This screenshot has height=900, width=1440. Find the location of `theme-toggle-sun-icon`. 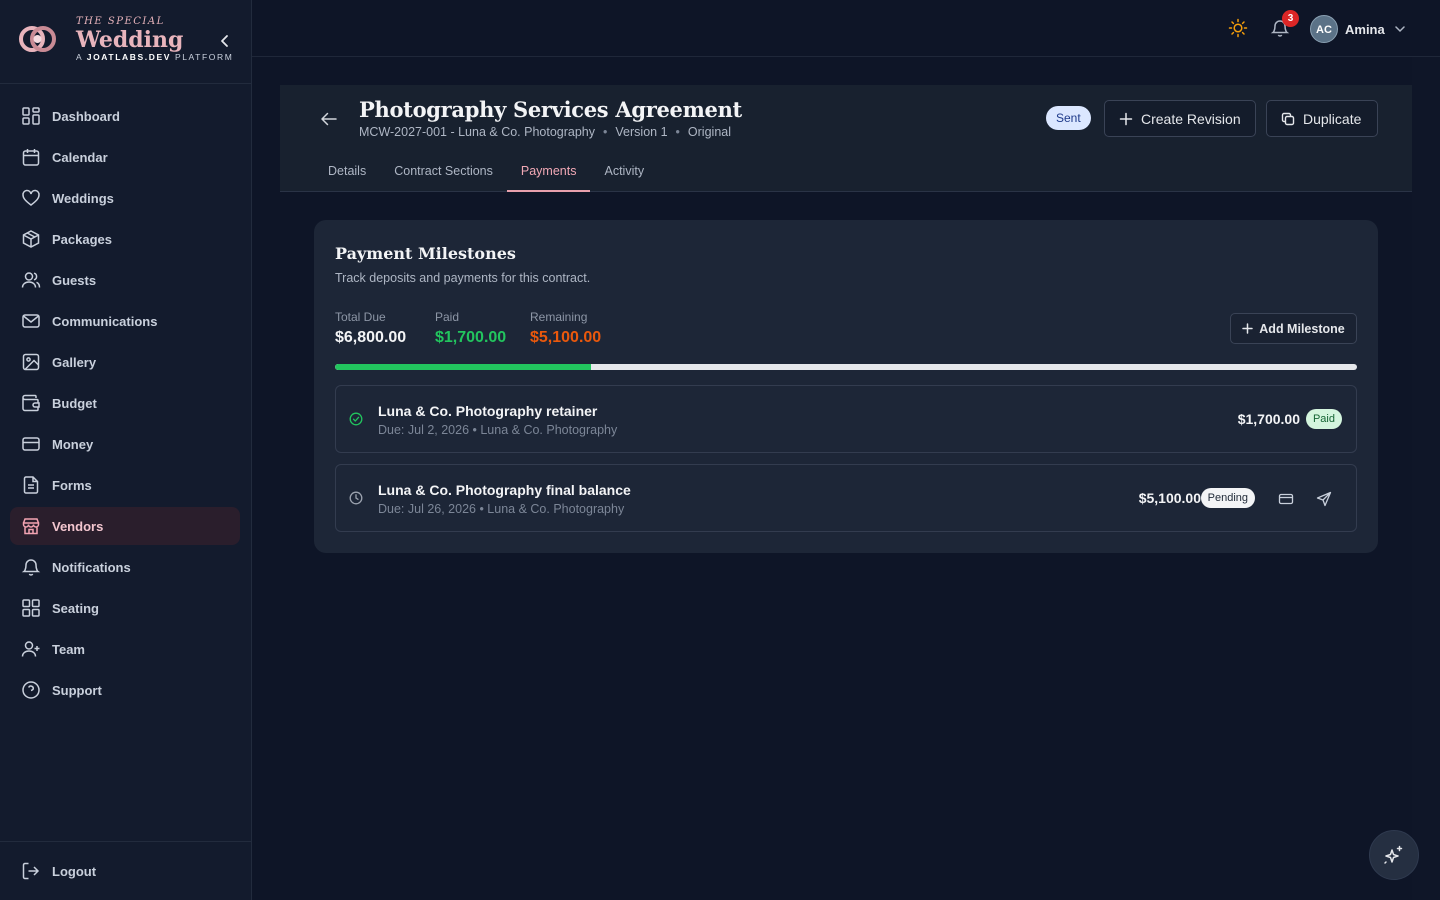

theme-toggle-sun-icon is located at coordinates (1238, 28).